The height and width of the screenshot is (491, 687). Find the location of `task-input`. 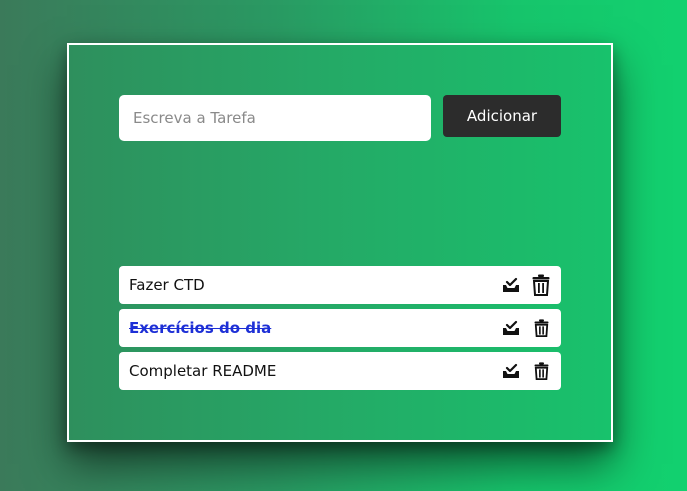

task-input is located at coordinates (275, 118).